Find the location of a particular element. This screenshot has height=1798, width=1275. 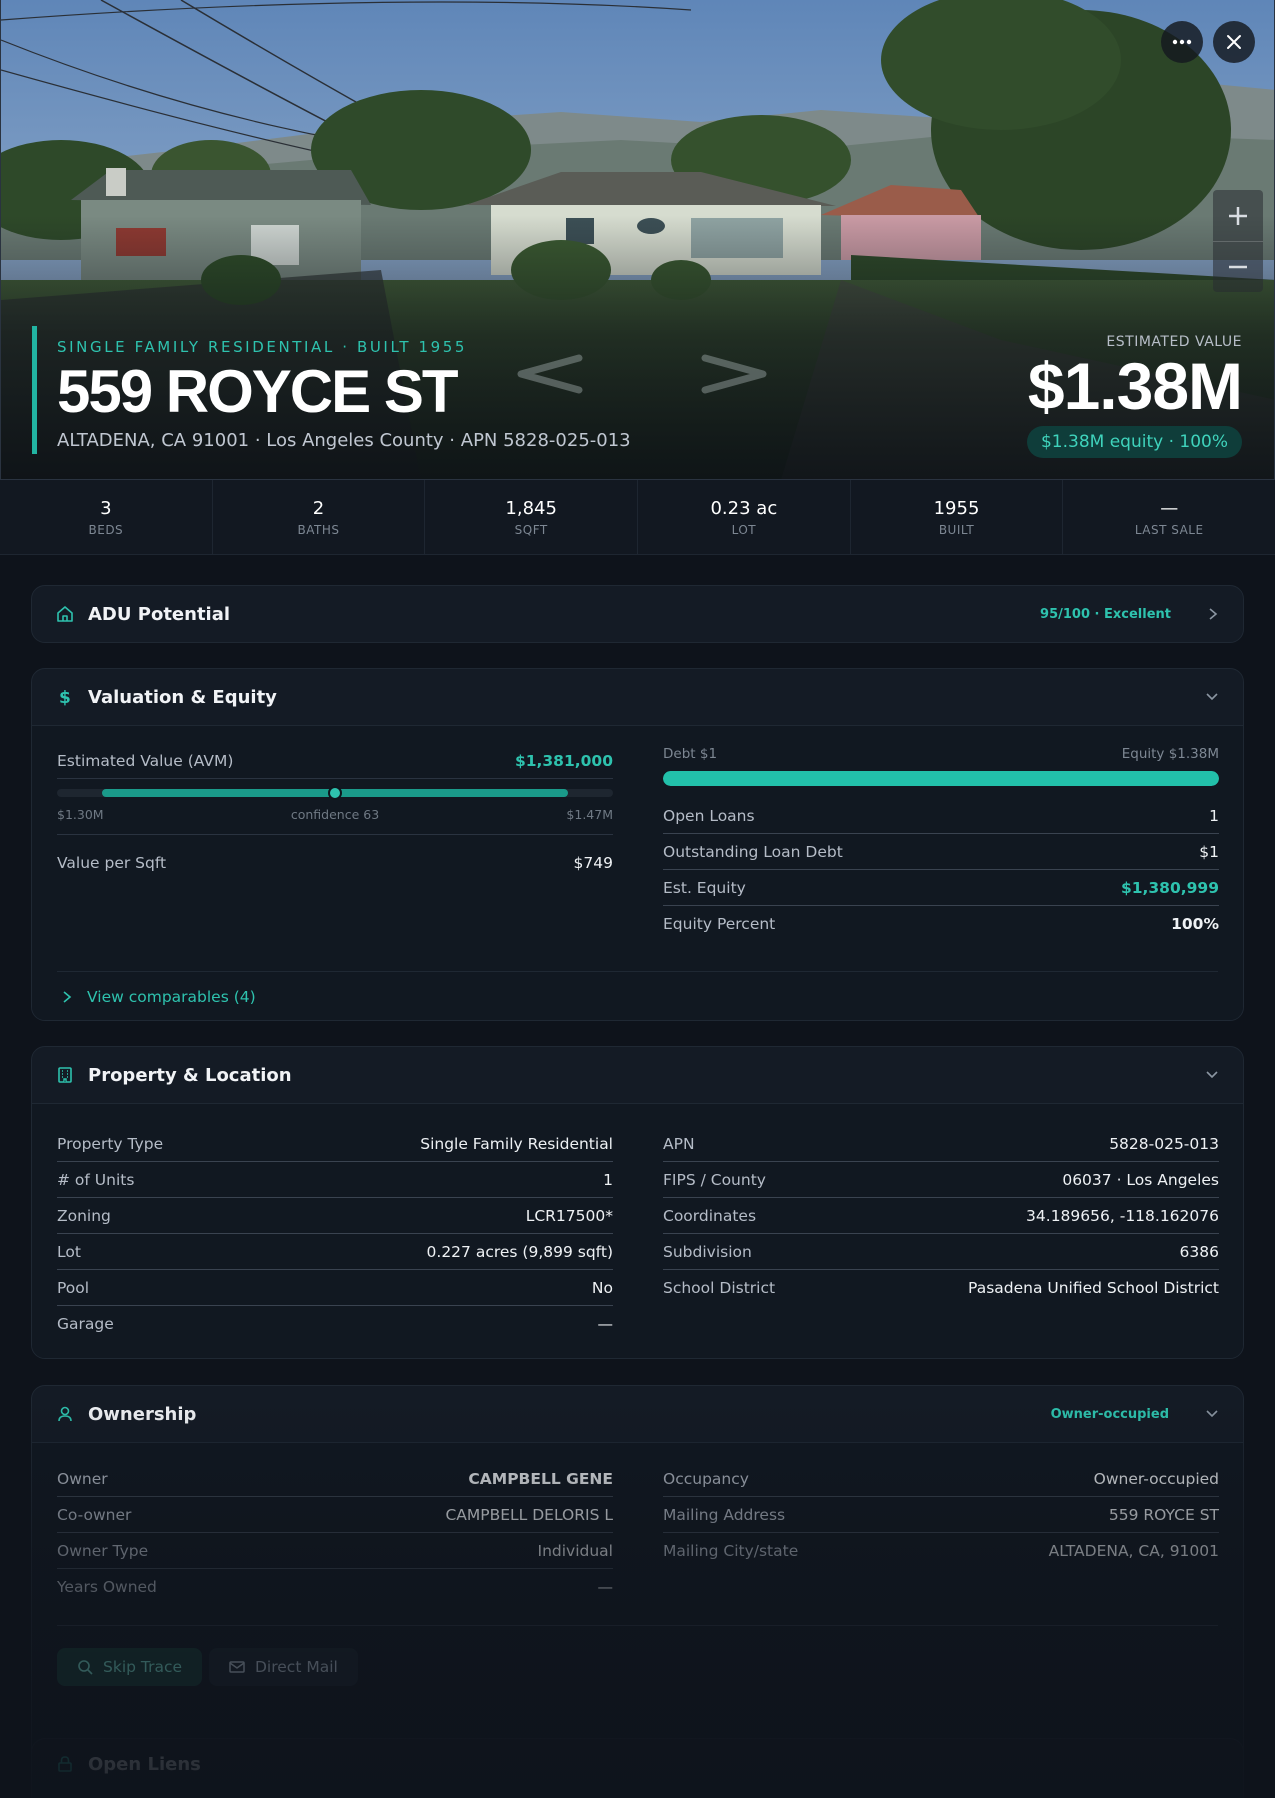

property-type-eyebrow: SINGLE FAMILY RESIDENTIAL · BUILT 1955 is located at coordinates (262, 347).